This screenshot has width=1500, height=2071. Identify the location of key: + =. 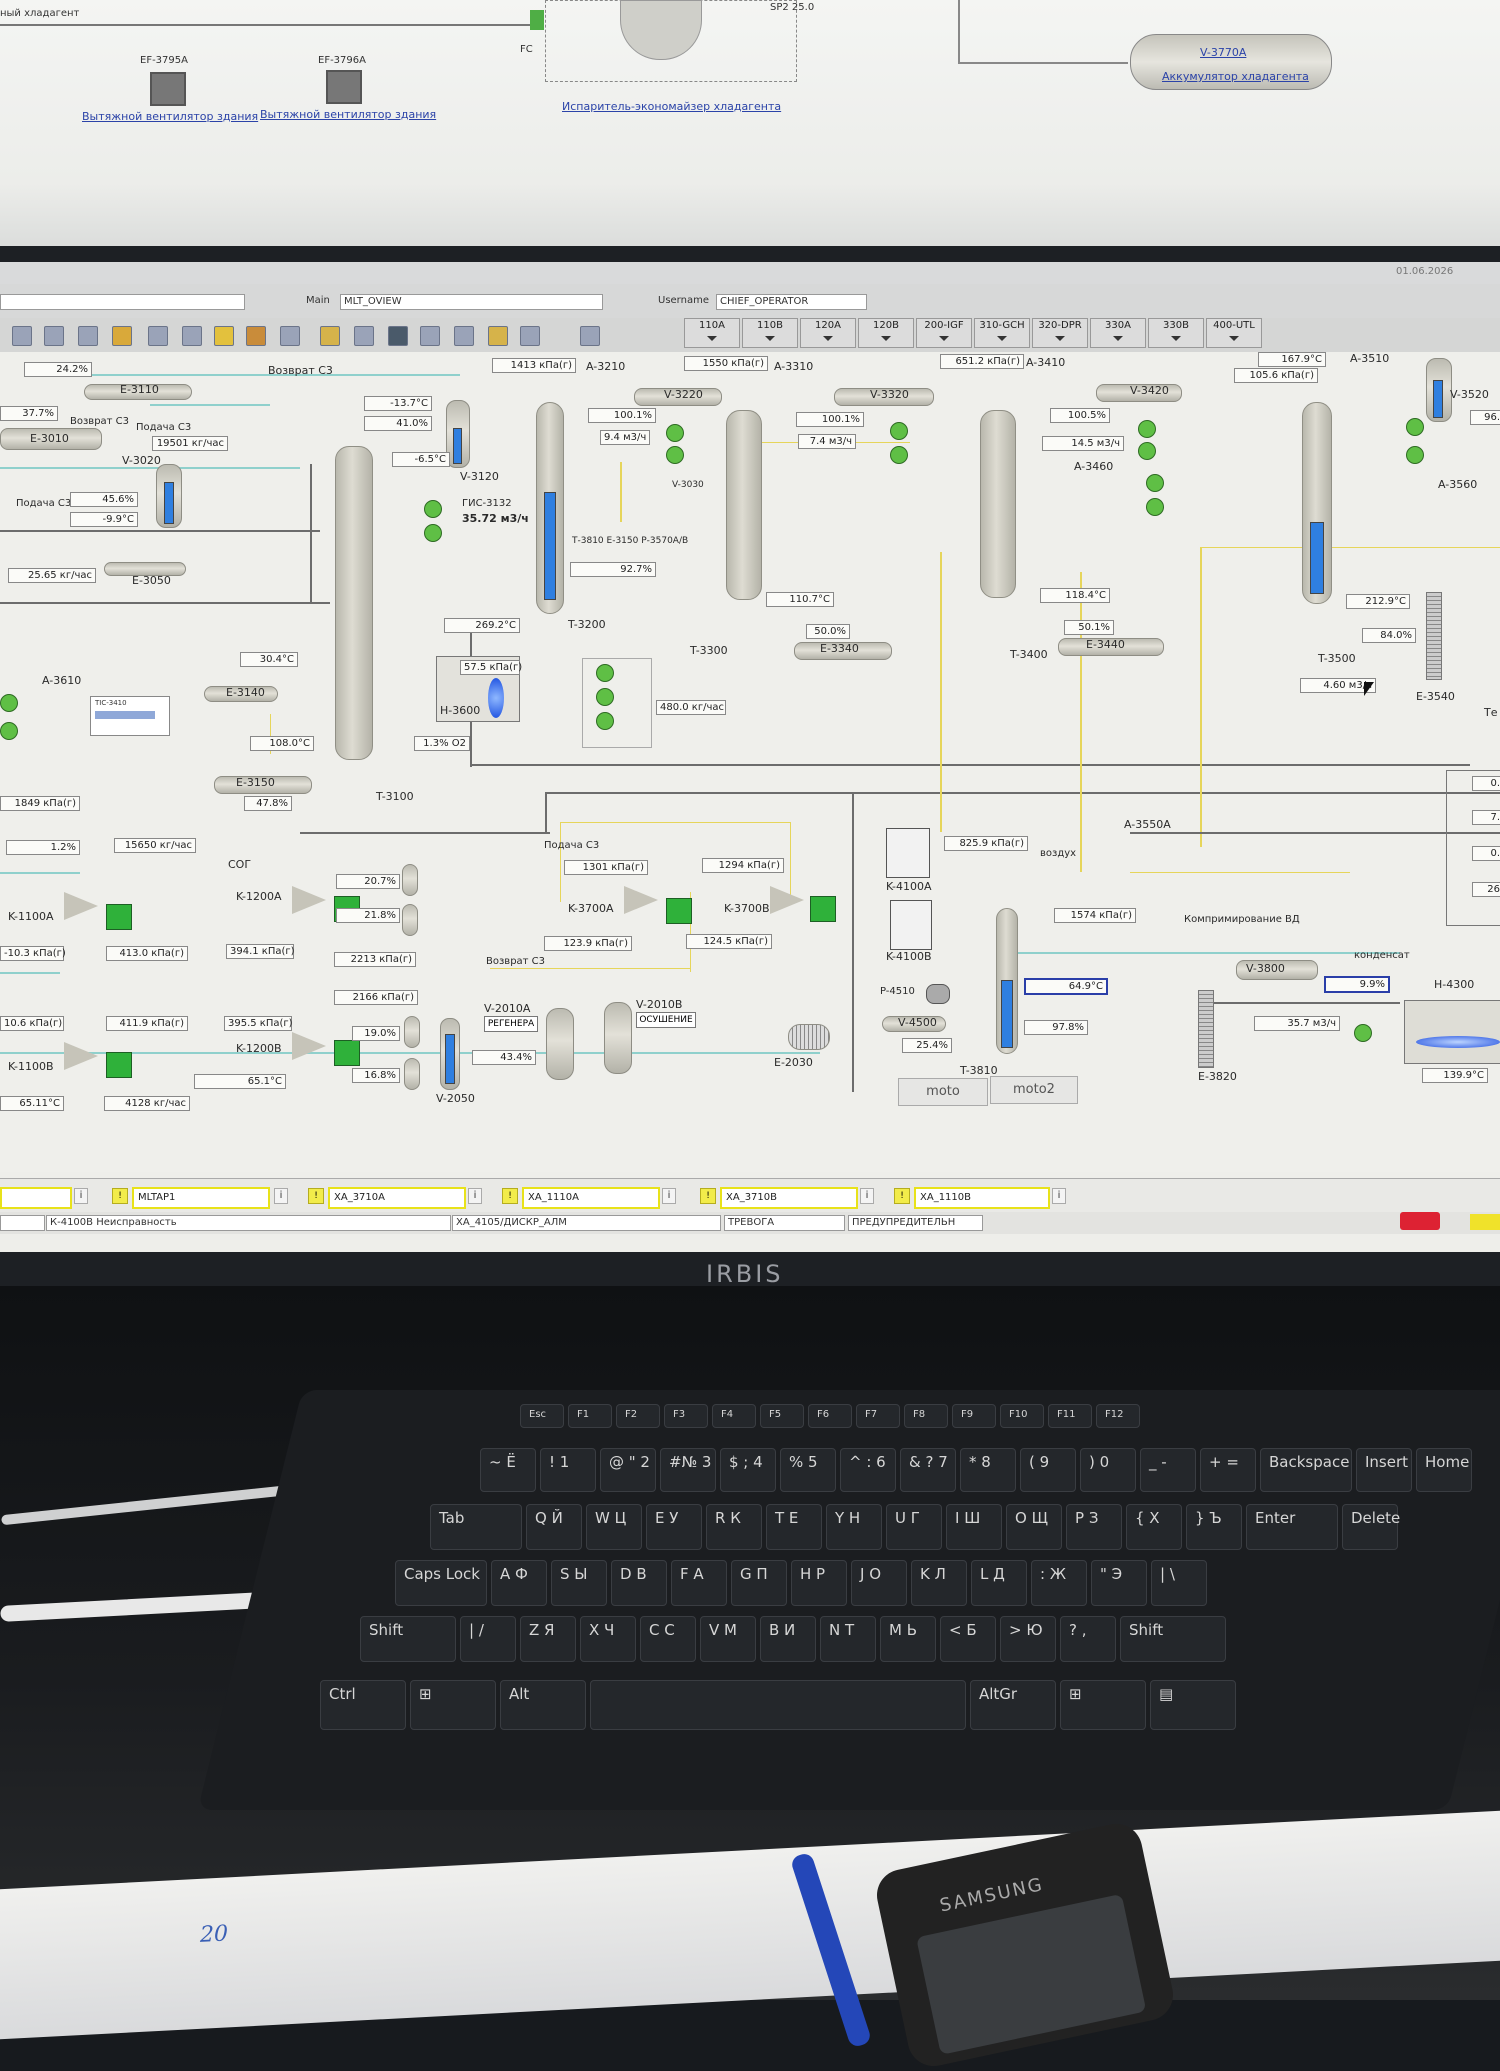
(1228, 1470).